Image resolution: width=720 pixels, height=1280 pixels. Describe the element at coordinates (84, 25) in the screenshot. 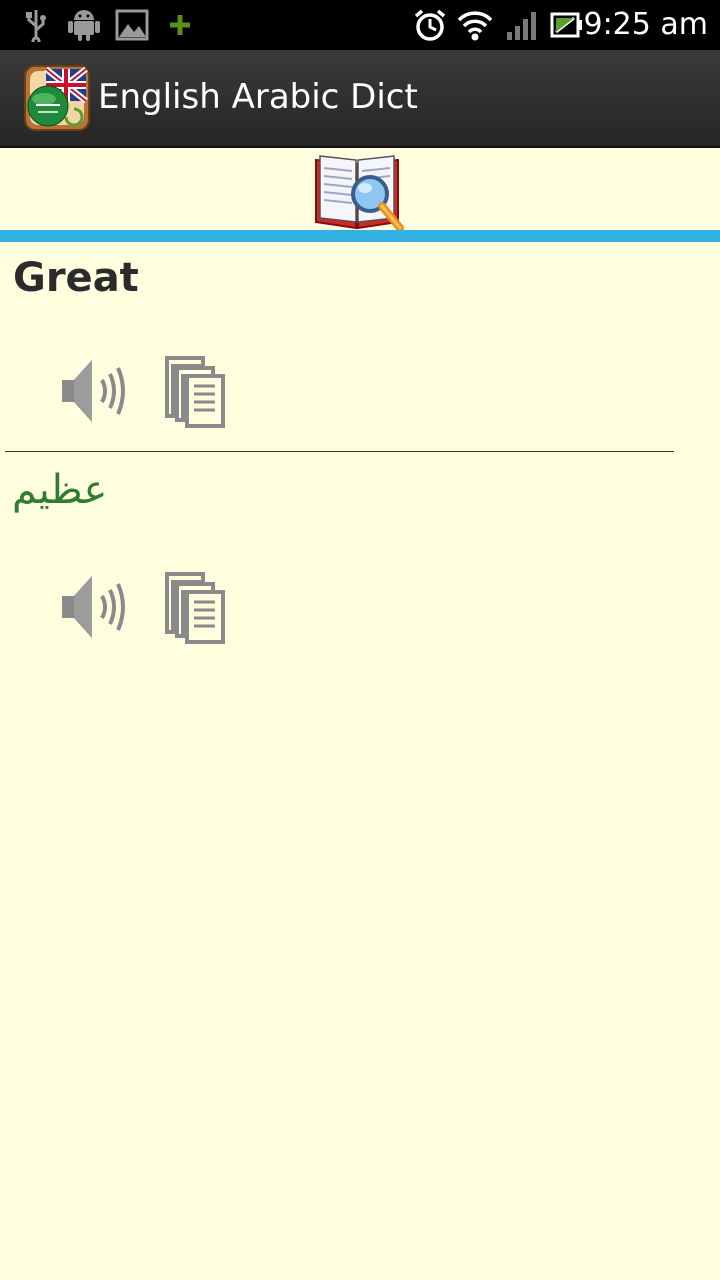

I see `android-icon` at that location.